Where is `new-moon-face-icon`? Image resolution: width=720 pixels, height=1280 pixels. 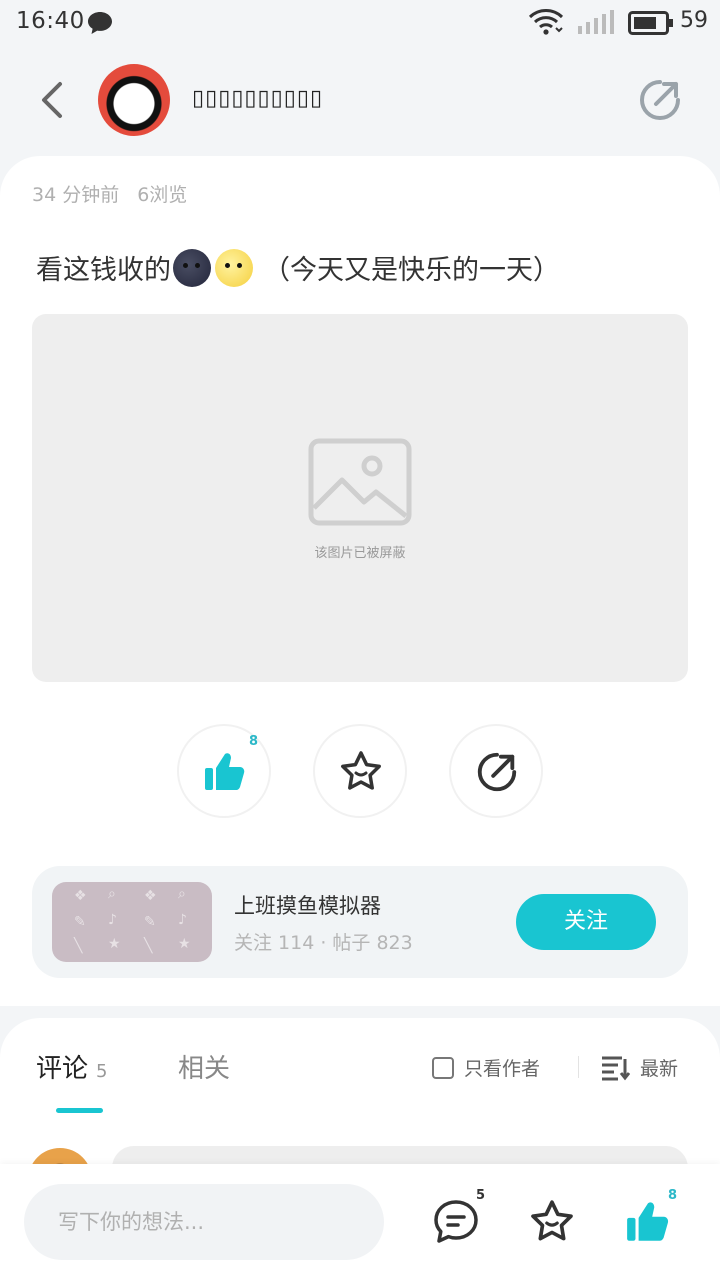 new-moon-face-icon is located at coordinates (192, 267).